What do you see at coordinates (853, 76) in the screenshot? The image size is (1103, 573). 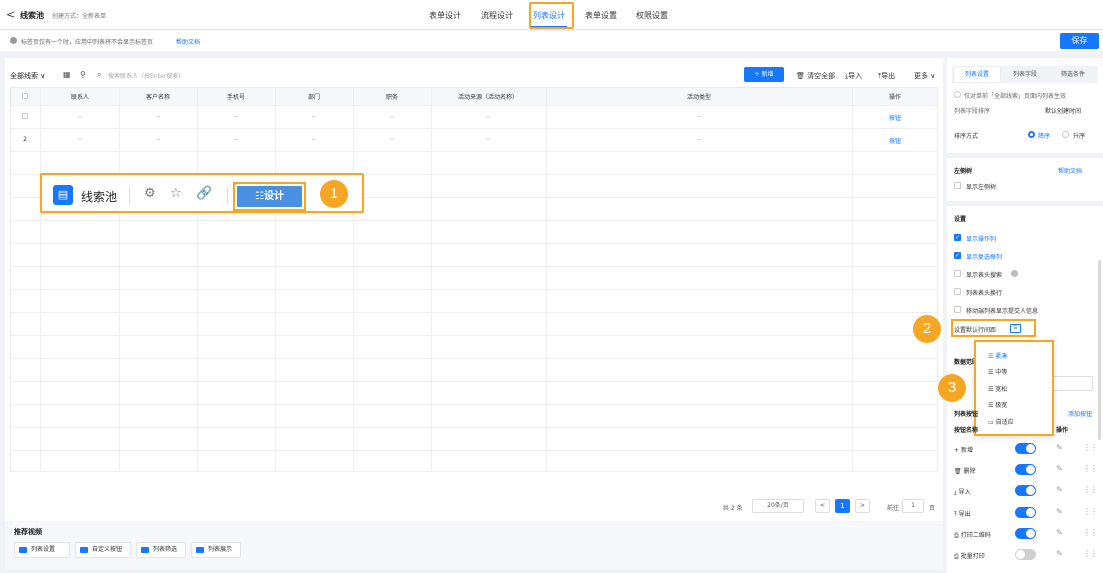 I see `import-button: ⤓导入` at bounding box center [853, 76].